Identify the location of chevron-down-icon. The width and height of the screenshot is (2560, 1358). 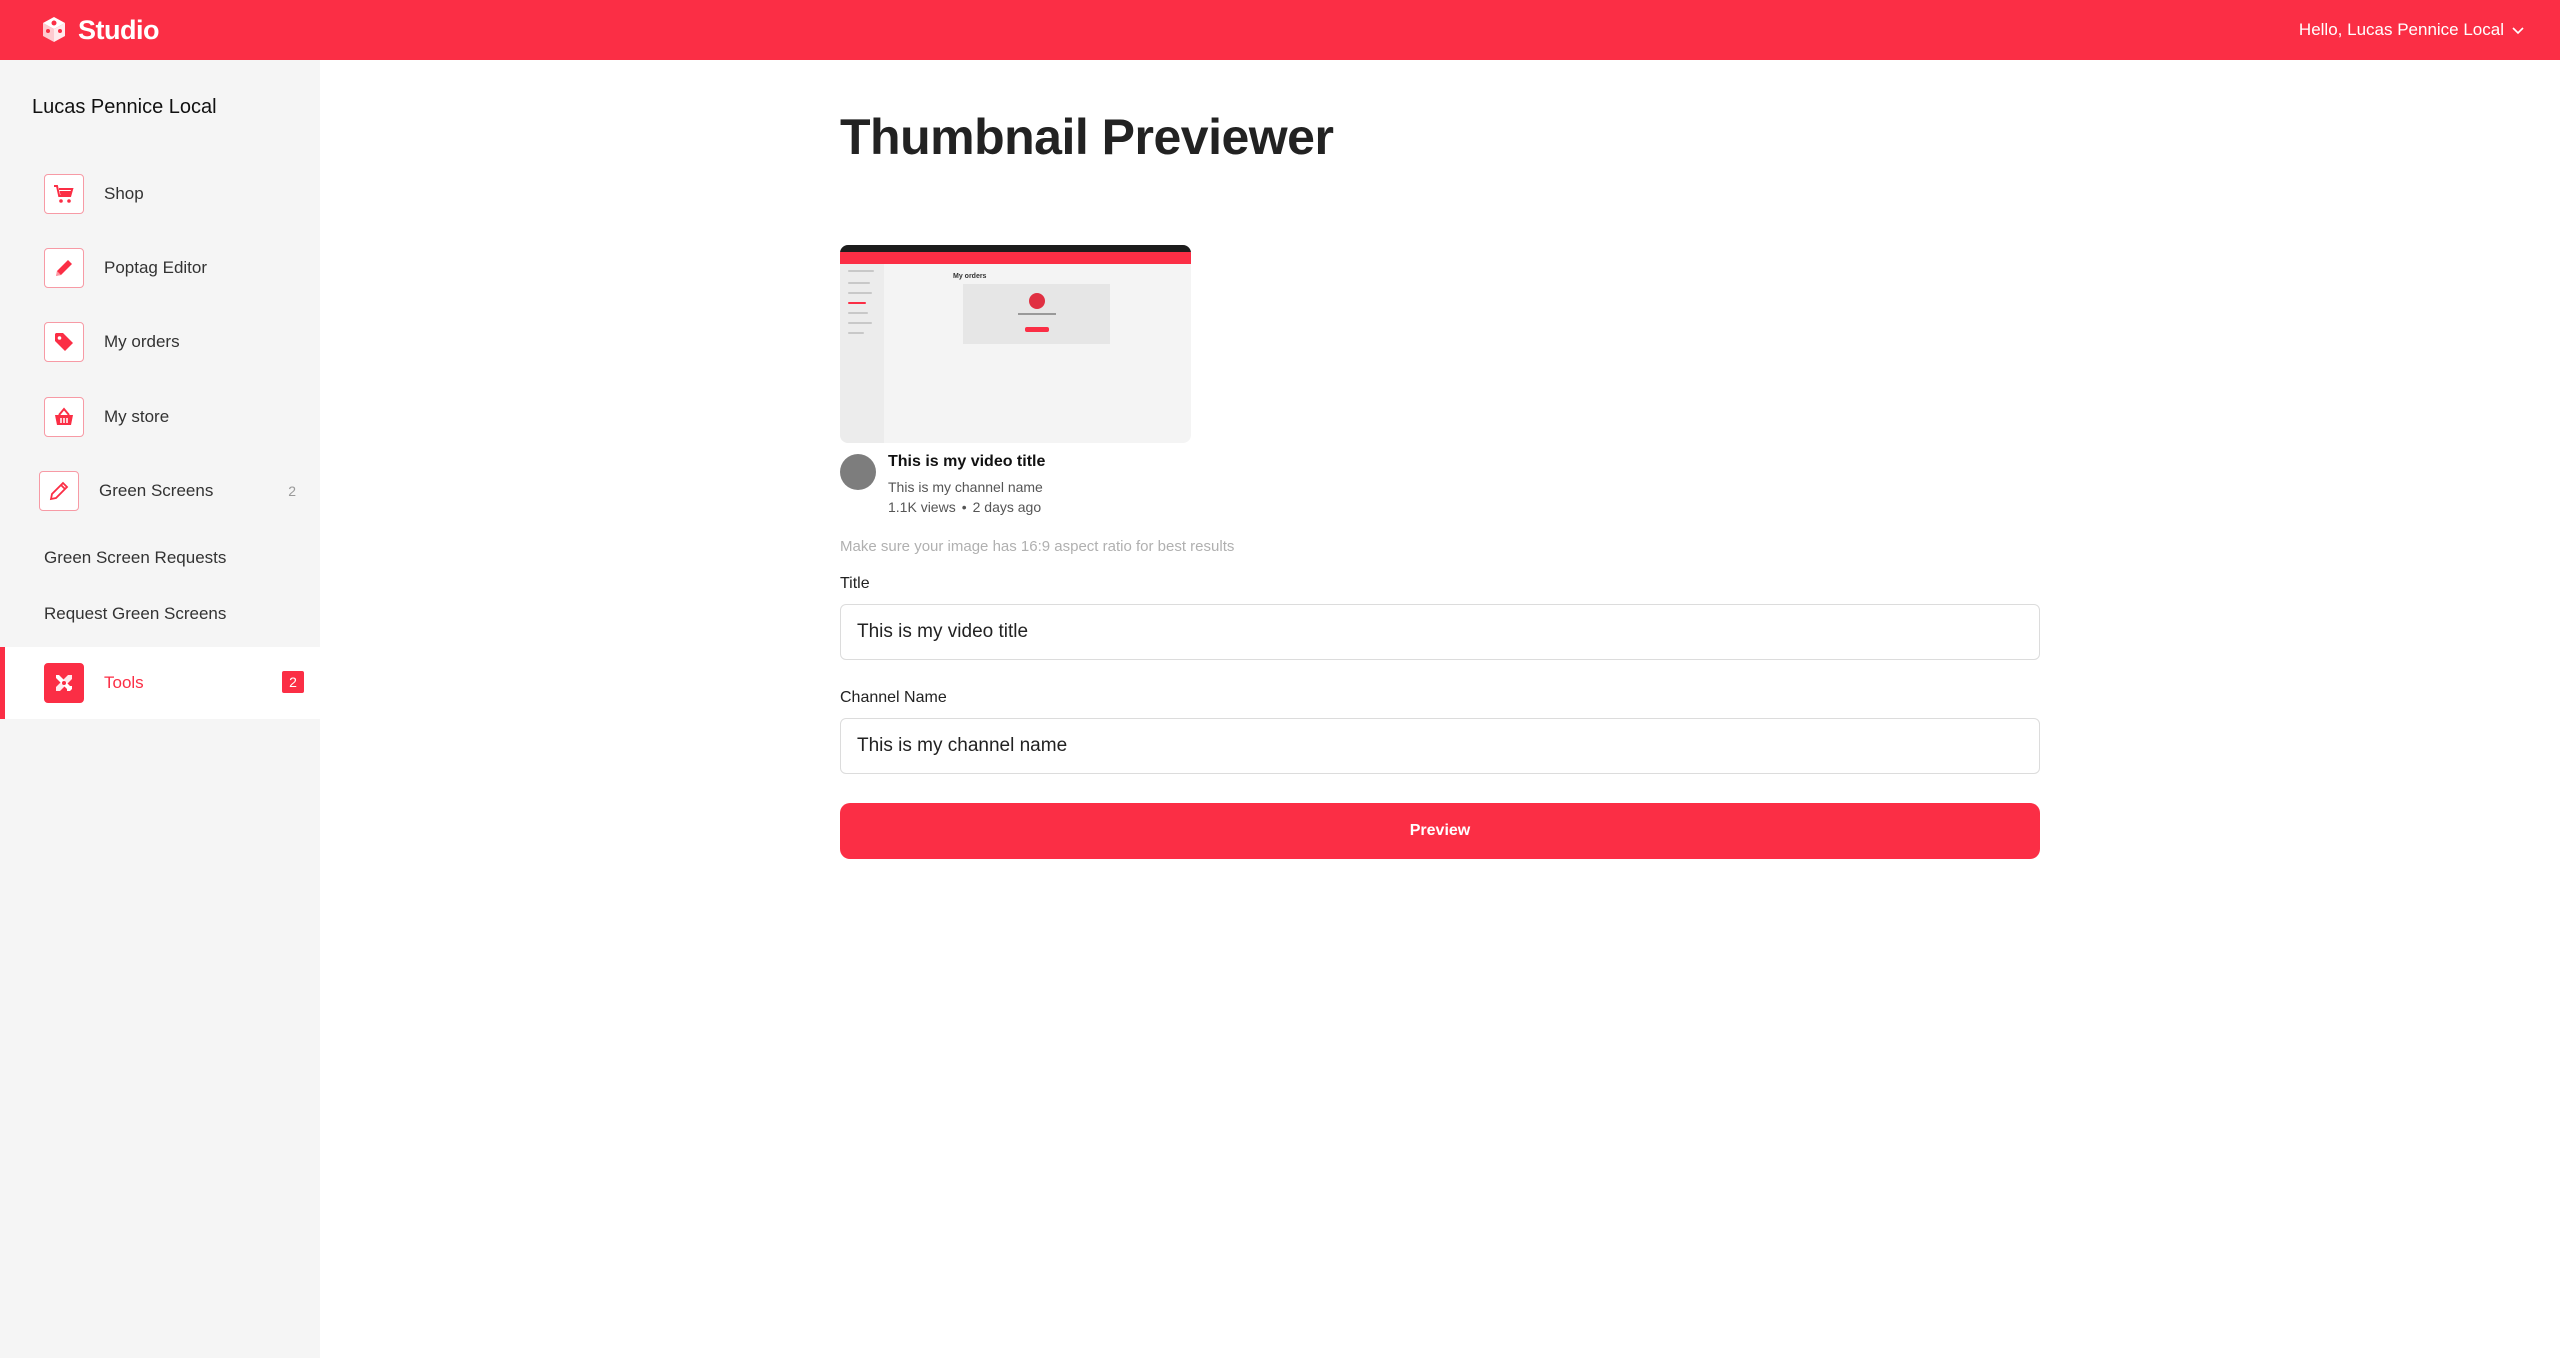
(2518, 31).